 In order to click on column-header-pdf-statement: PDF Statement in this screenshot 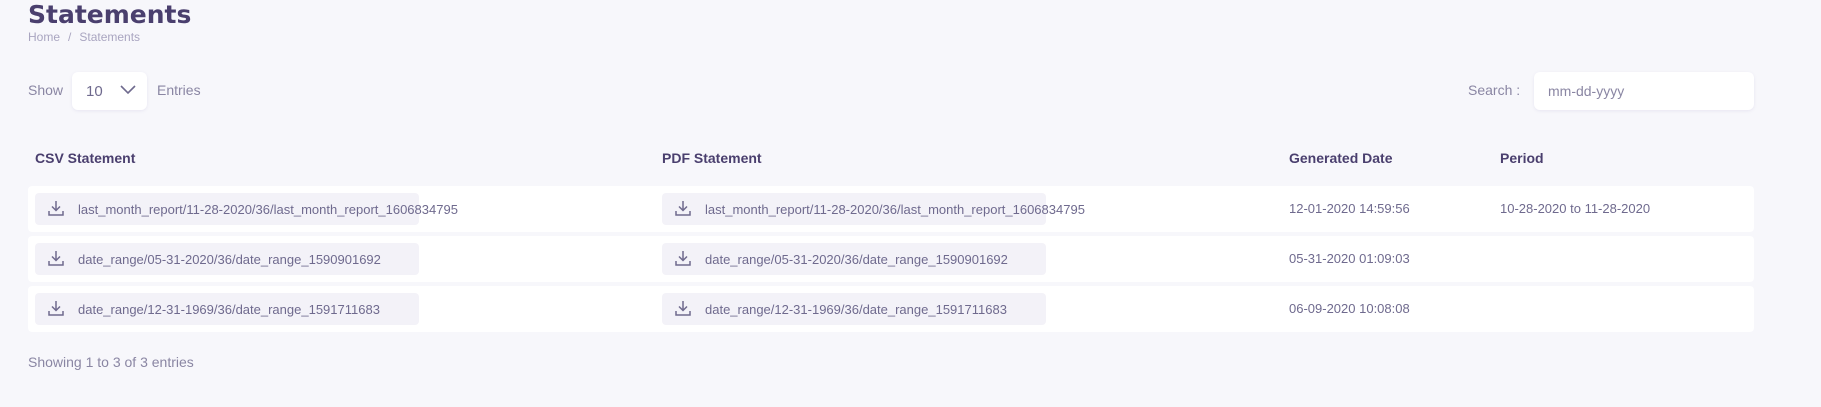, I will do `click(712, 158)`.